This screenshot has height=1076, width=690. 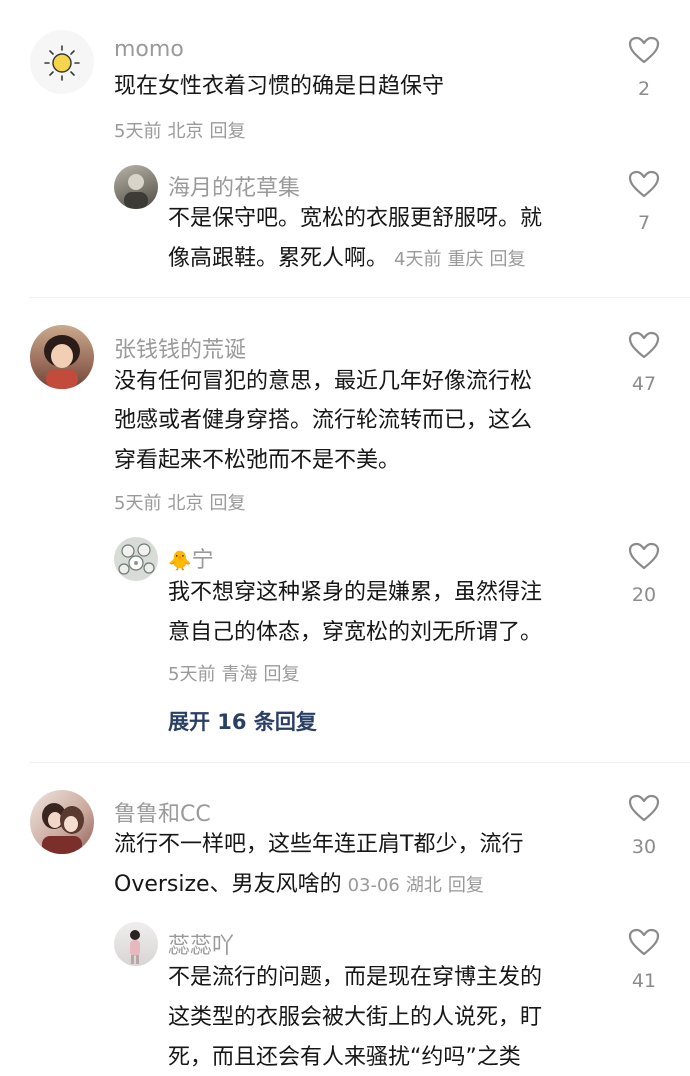 I want to click on username: 🐥宁, so click(x=191, y=558).